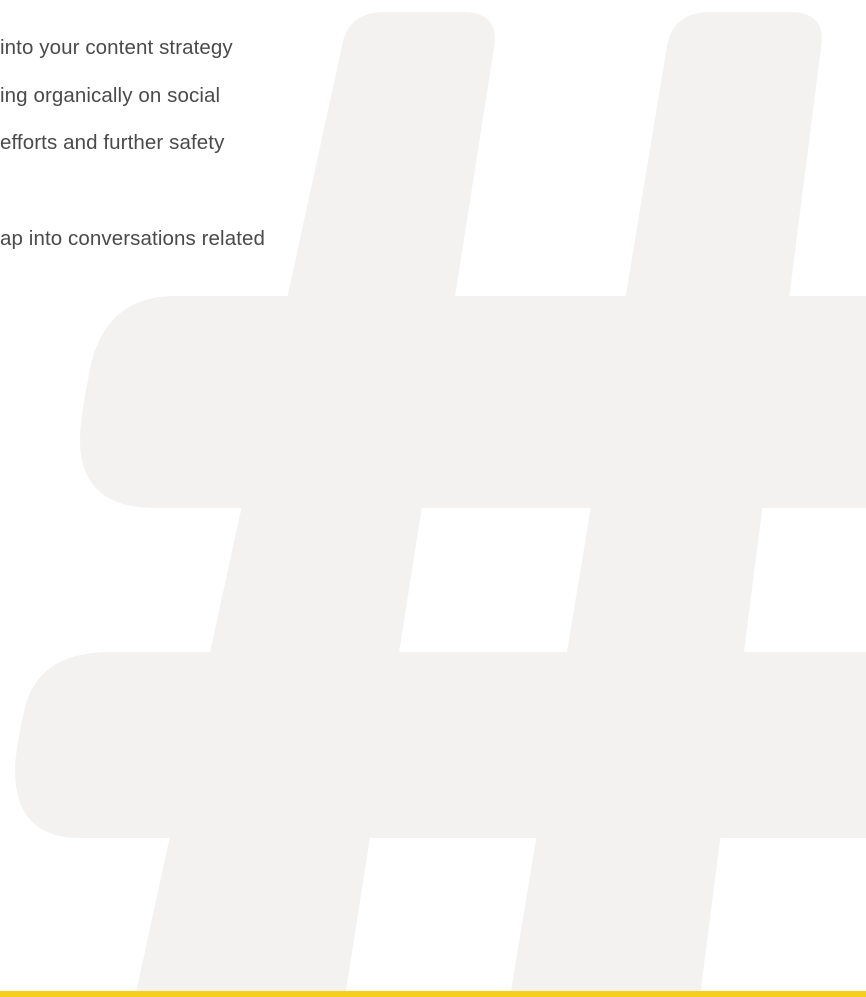 This screenshot has height=997, width=866. What do you see at coordinates (116, 47) in the screenshot?
I see `text-line: into your content strategy` at bounding box center [116, 47].